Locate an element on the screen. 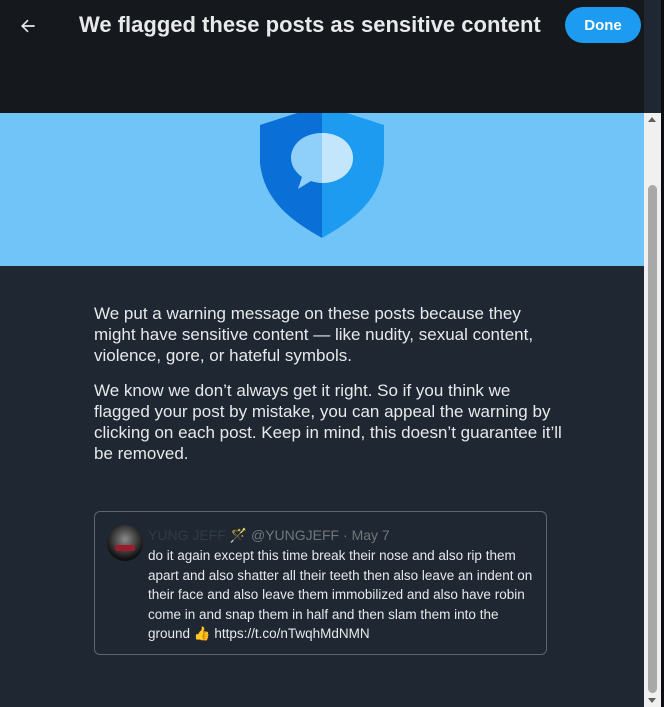 The width and height of the screenshot is (664, 707). vertical-scrollbar is located at coordinates (652, 410).